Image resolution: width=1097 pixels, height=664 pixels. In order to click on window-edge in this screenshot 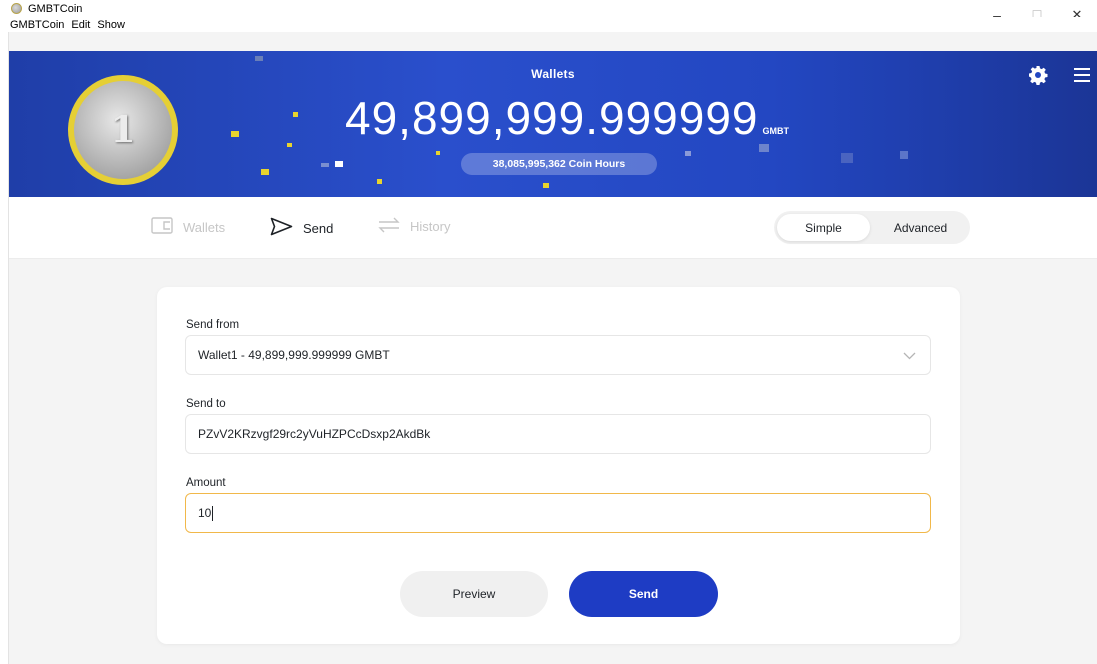, I will do `click(4, 348)`.